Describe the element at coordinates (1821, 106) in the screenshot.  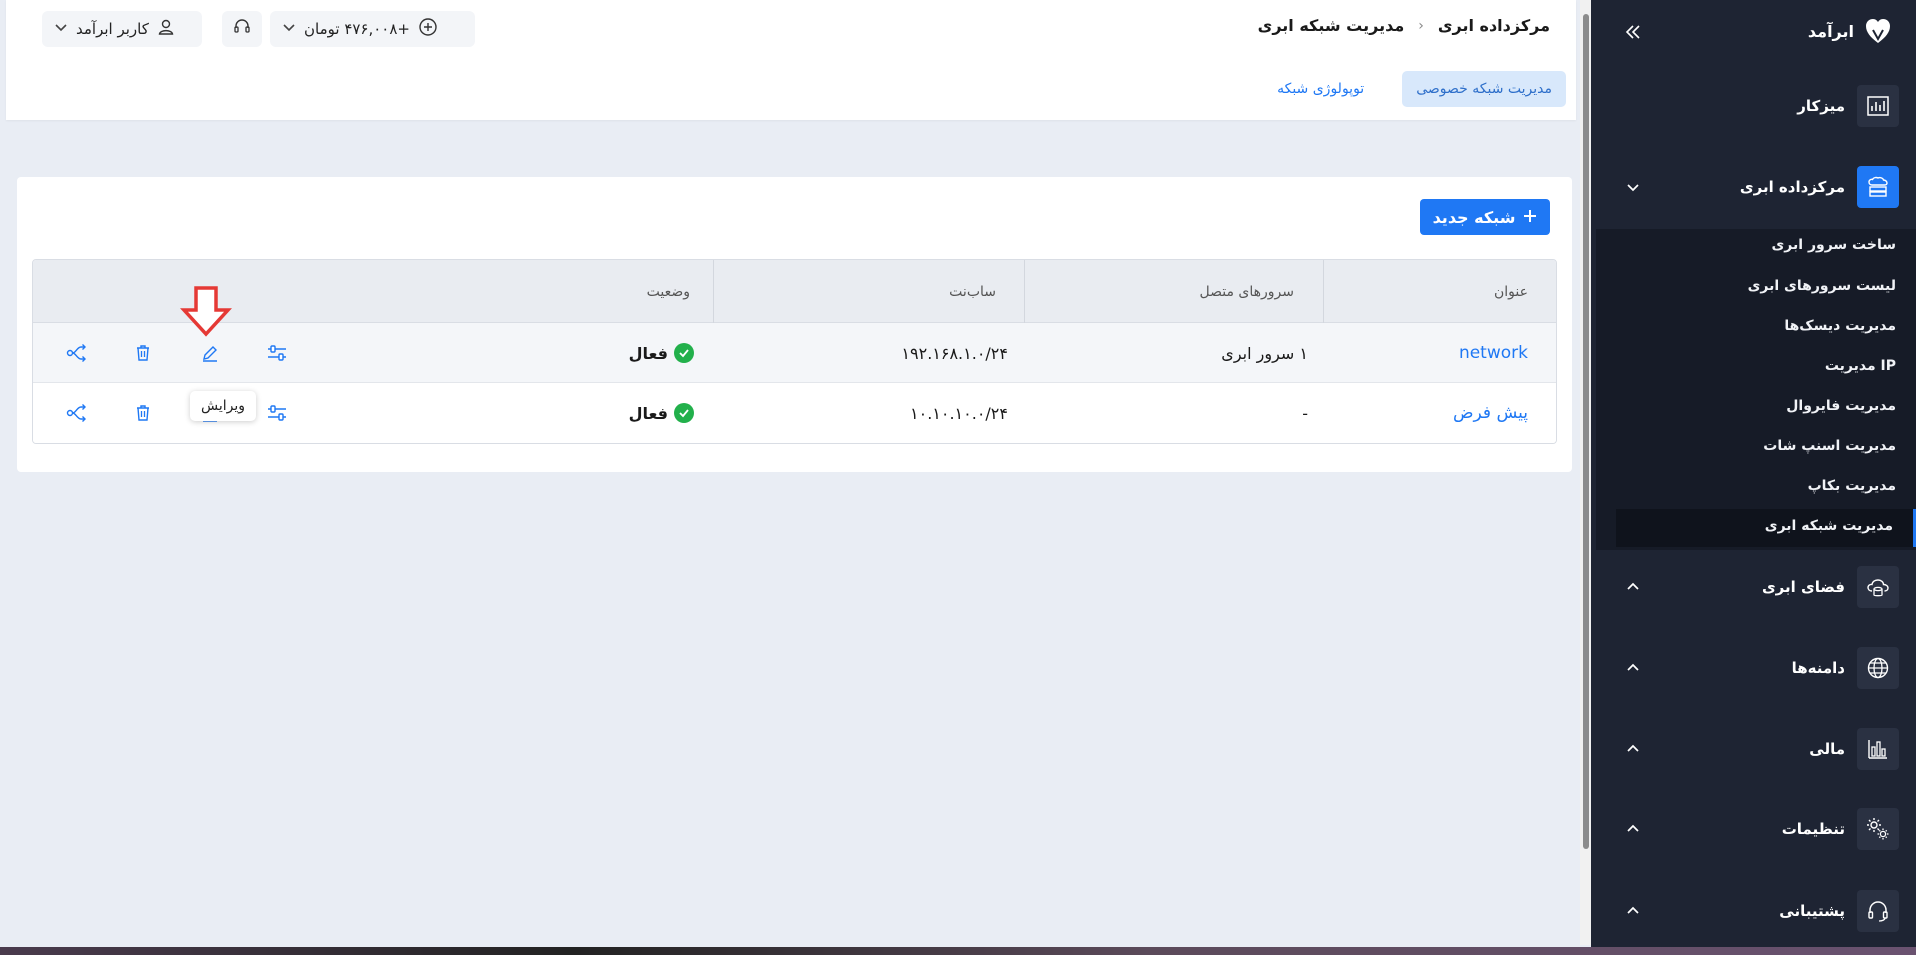
I see `sidebar-item-label: میزکار` at that location.